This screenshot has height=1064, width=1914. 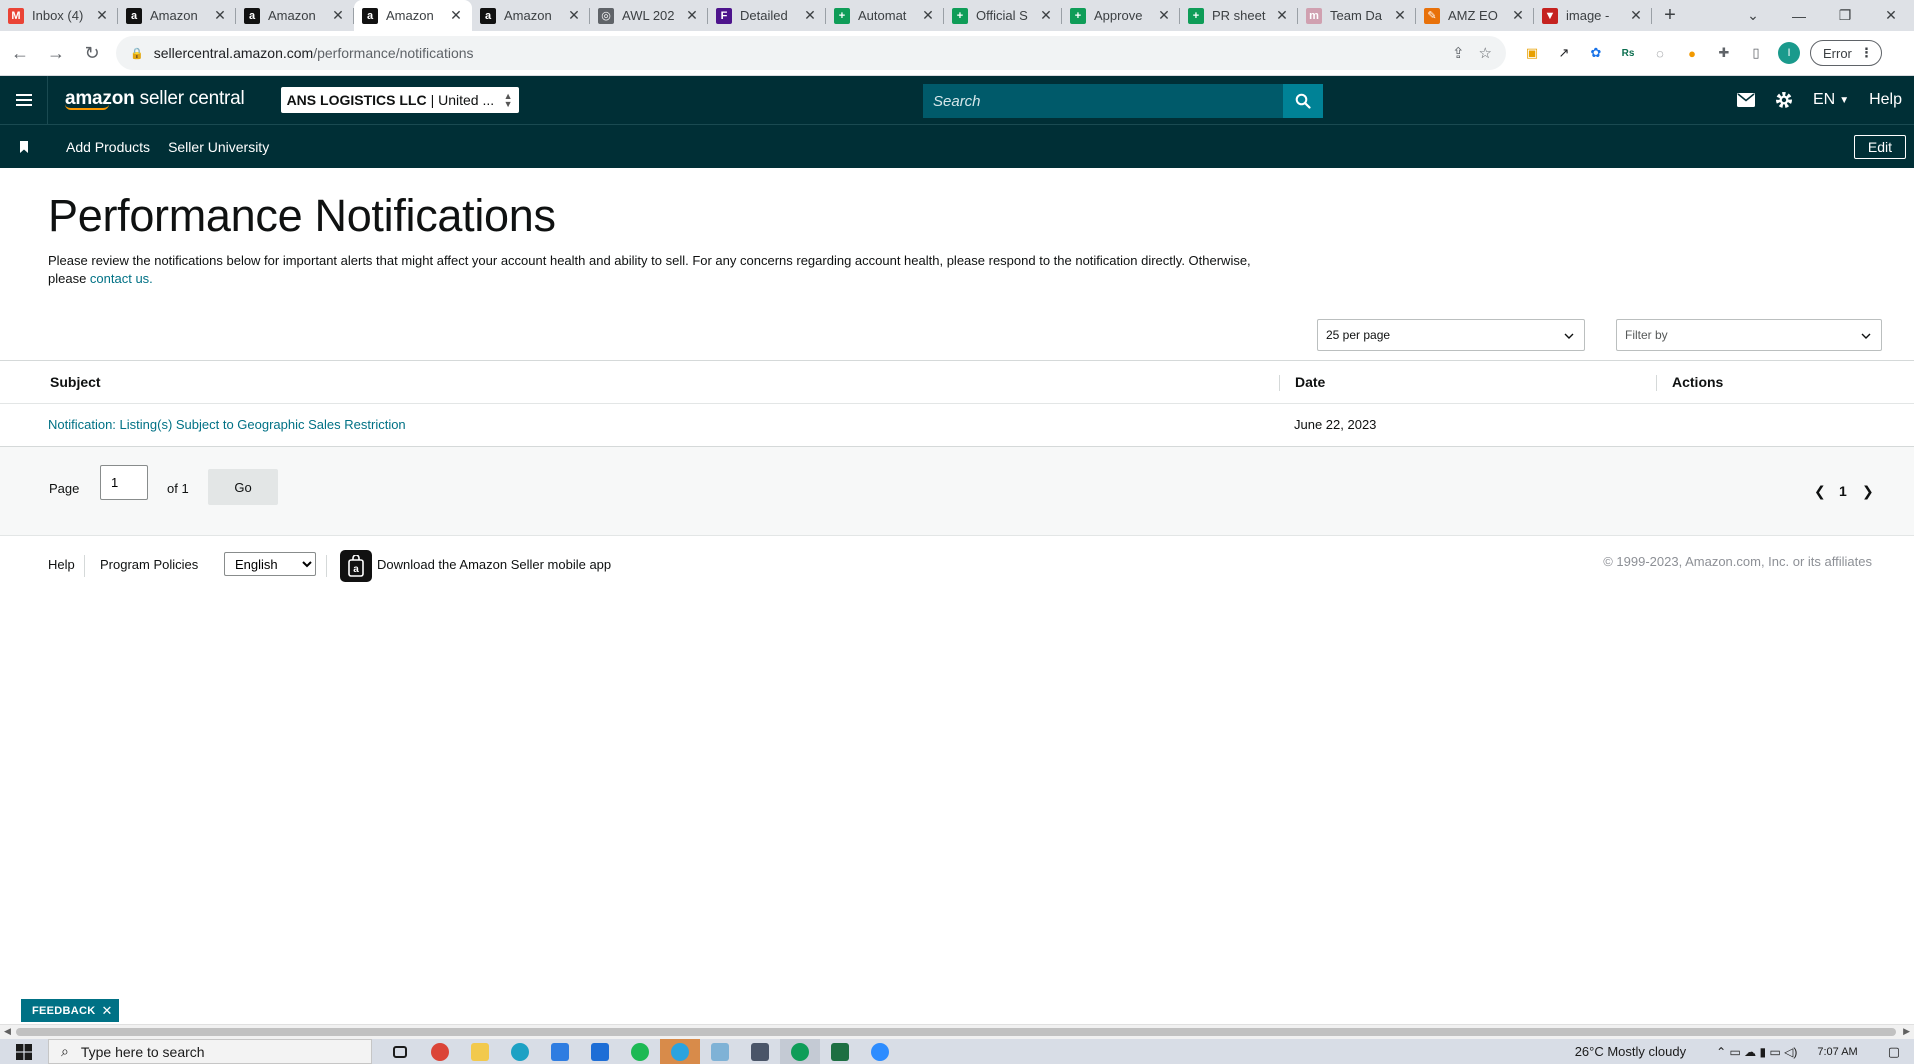 What do you see at coordinates (885, 15) in the screenshot?
I see `browser-tab: + Automat ✕` at bounding box center [885, 15].